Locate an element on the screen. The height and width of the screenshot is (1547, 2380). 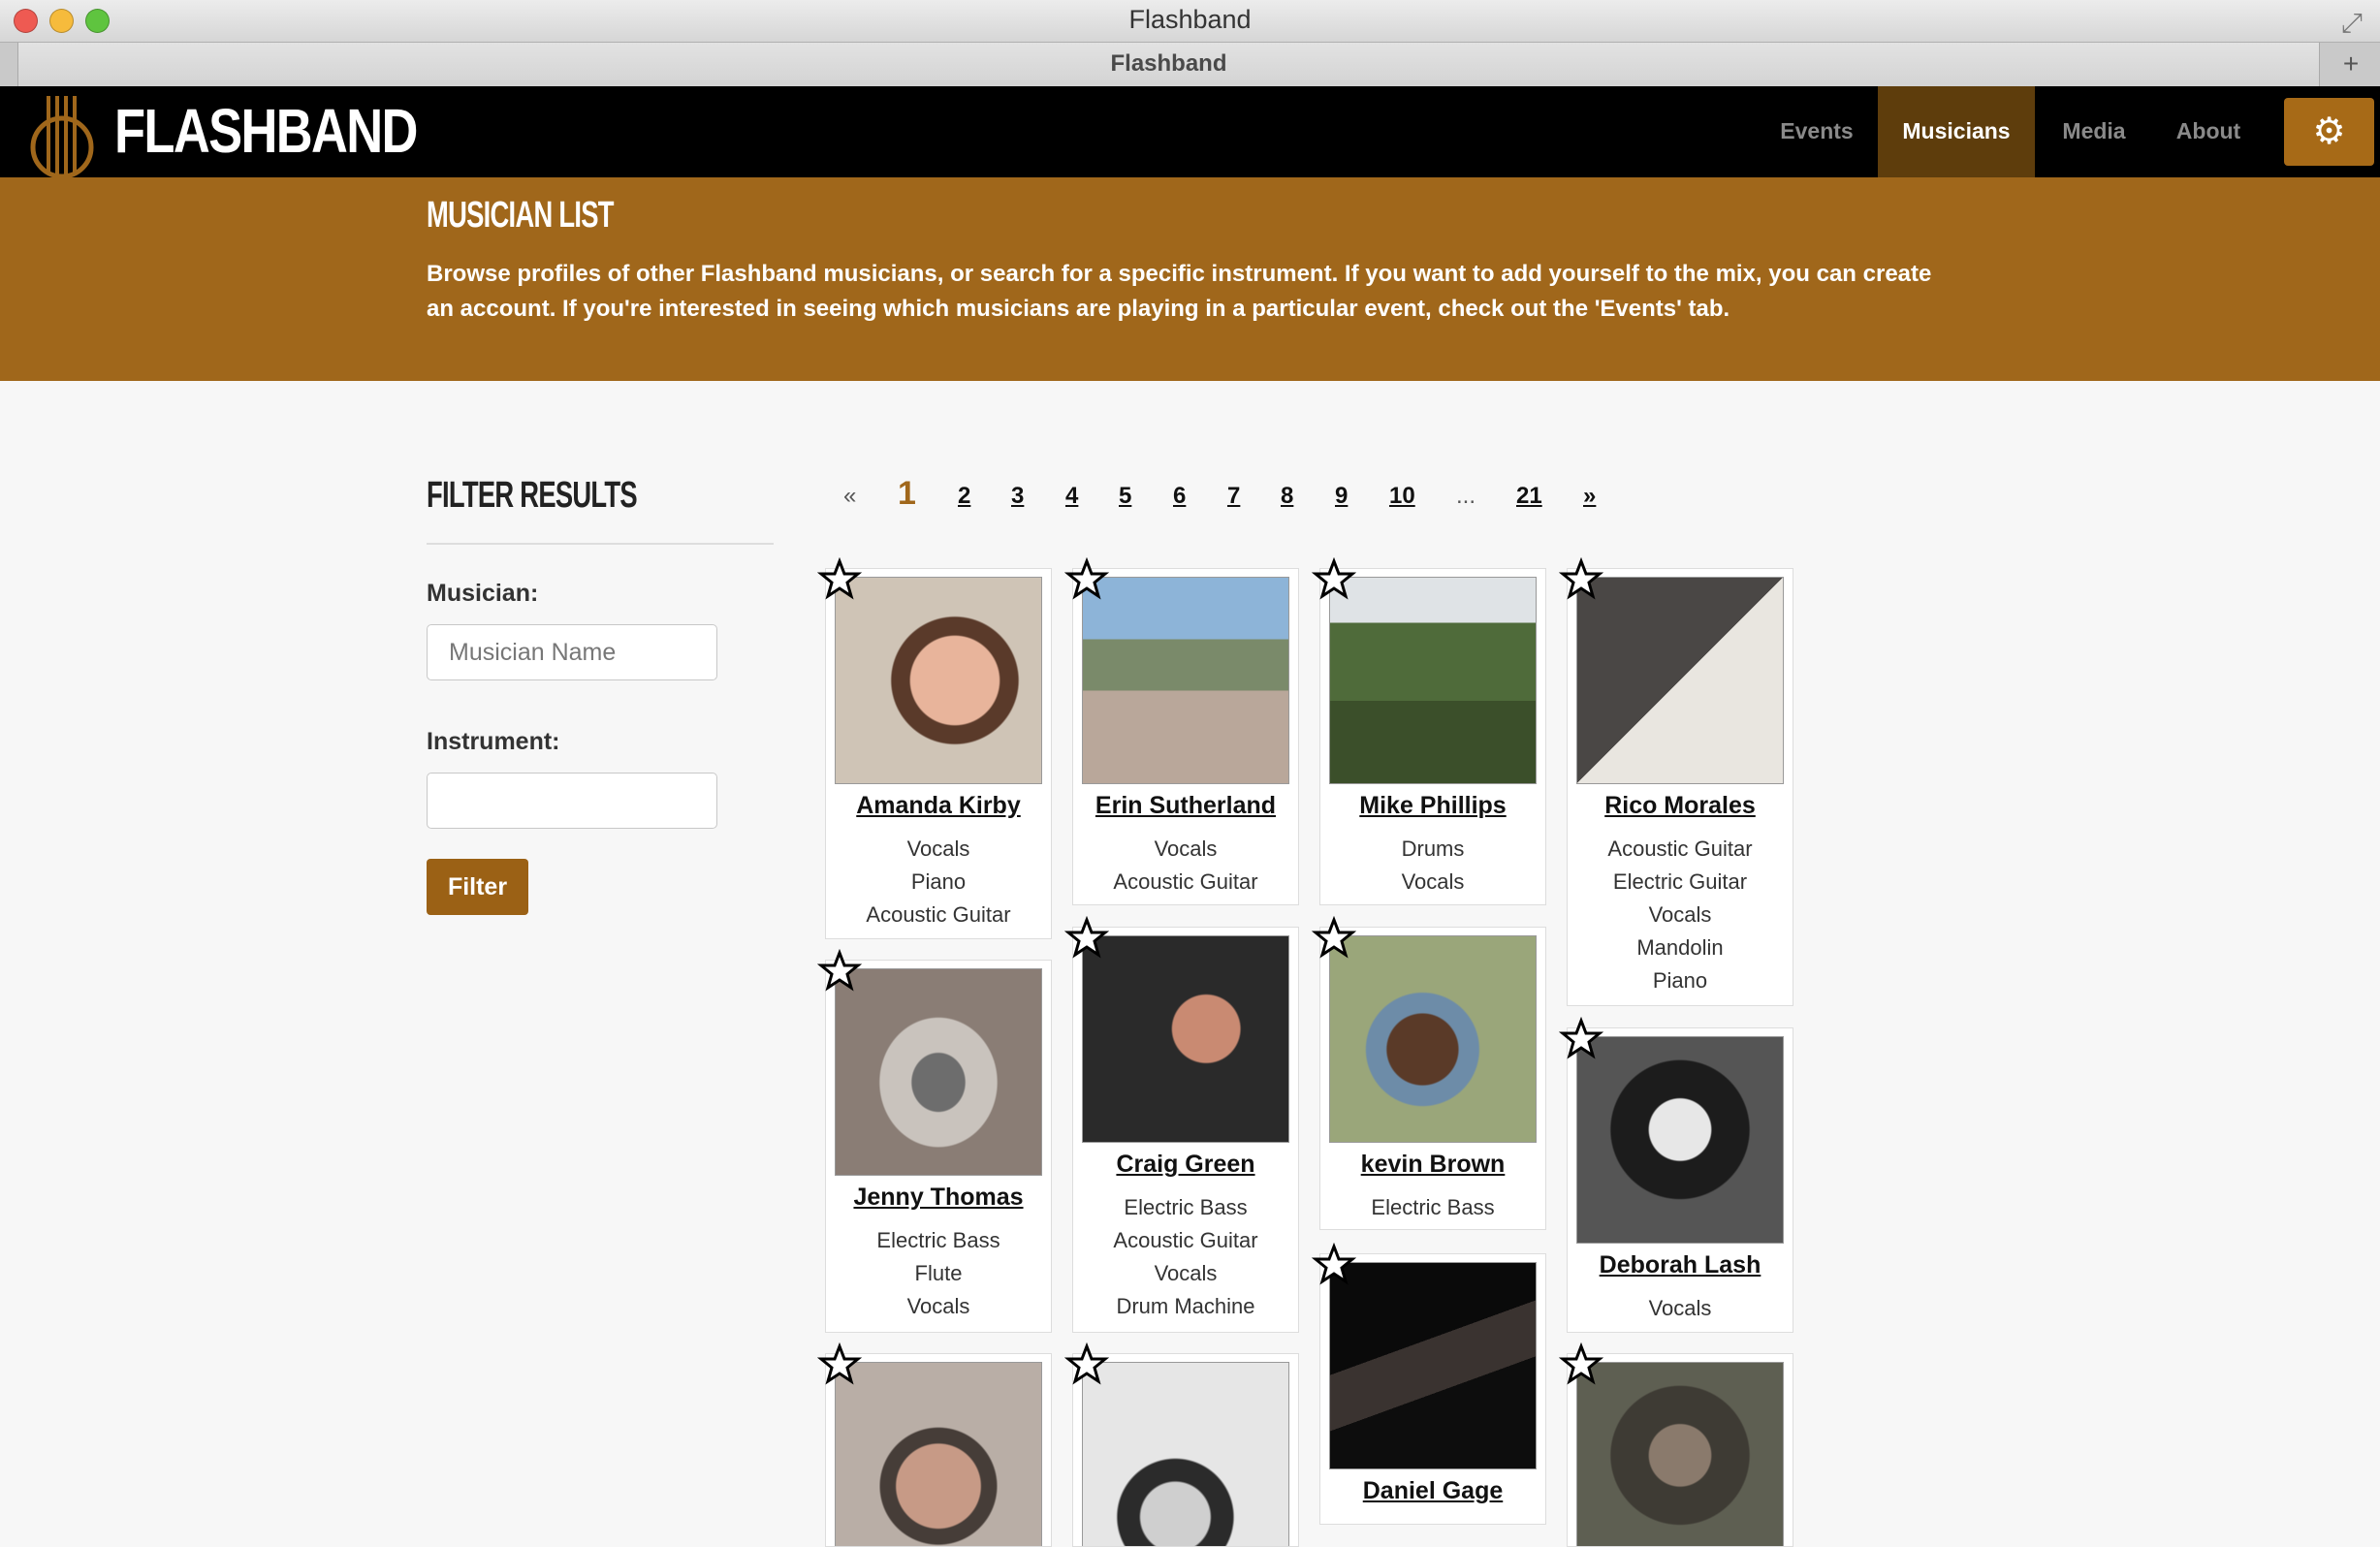
window-titlebar: Flashband ⤢ is located at coordinates (1190, 21).